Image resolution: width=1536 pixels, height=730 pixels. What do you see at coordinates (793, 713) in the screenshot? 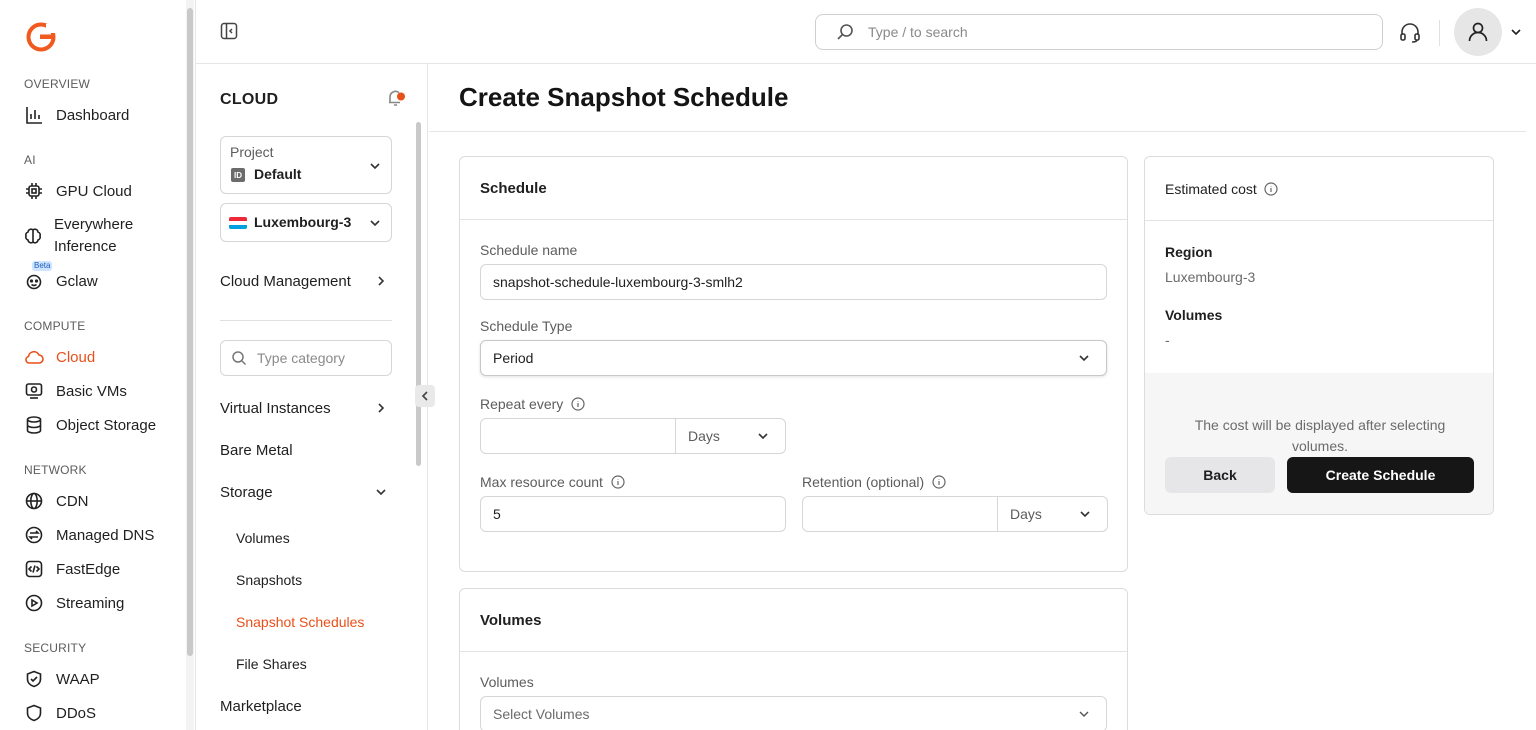
I see `volumes-select: Select Volumes` at bounding box center [793, 713].